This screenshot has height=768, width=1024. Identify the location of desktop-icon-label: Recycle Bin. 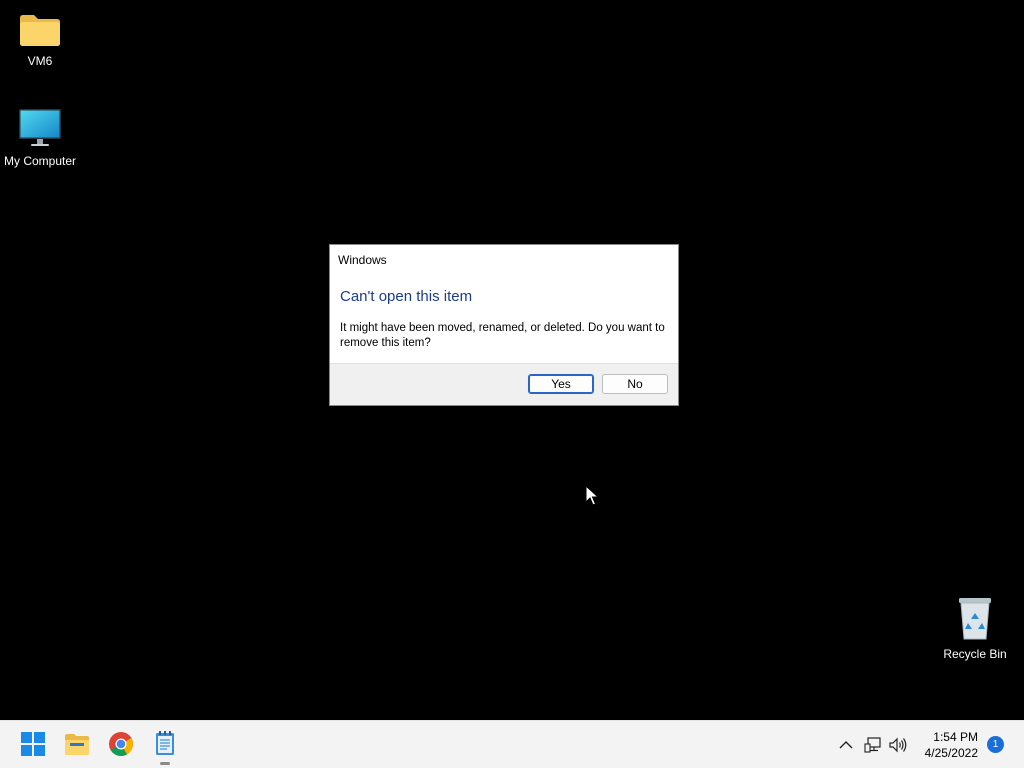
(975, 654).